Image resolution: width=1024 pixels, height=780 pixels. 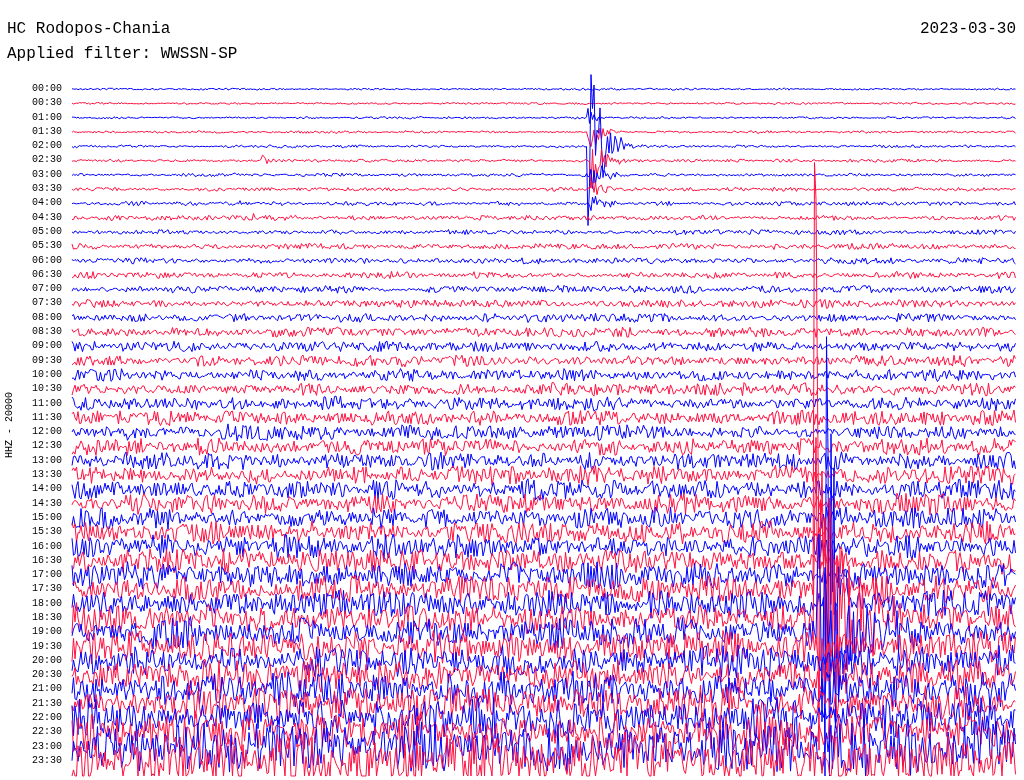 I want to click on time-label: 06:00, so click(x=46, y=260).